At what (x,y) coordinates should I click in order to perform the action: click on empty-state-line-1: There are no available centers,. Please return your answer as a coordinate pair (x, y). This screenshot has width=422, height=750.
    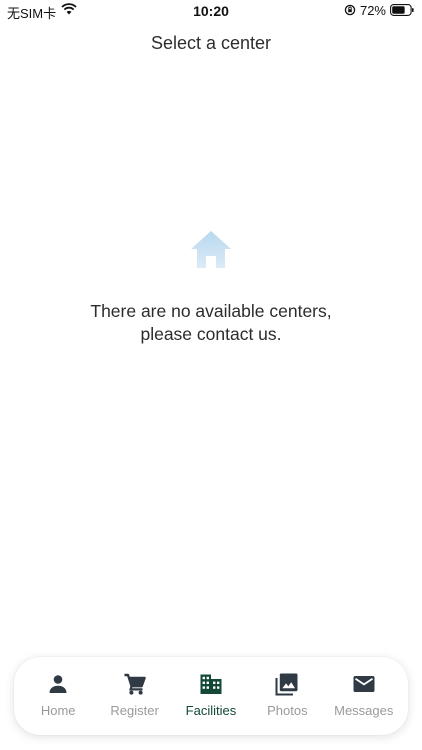
    Looking at the image, I should click on (211, 311).